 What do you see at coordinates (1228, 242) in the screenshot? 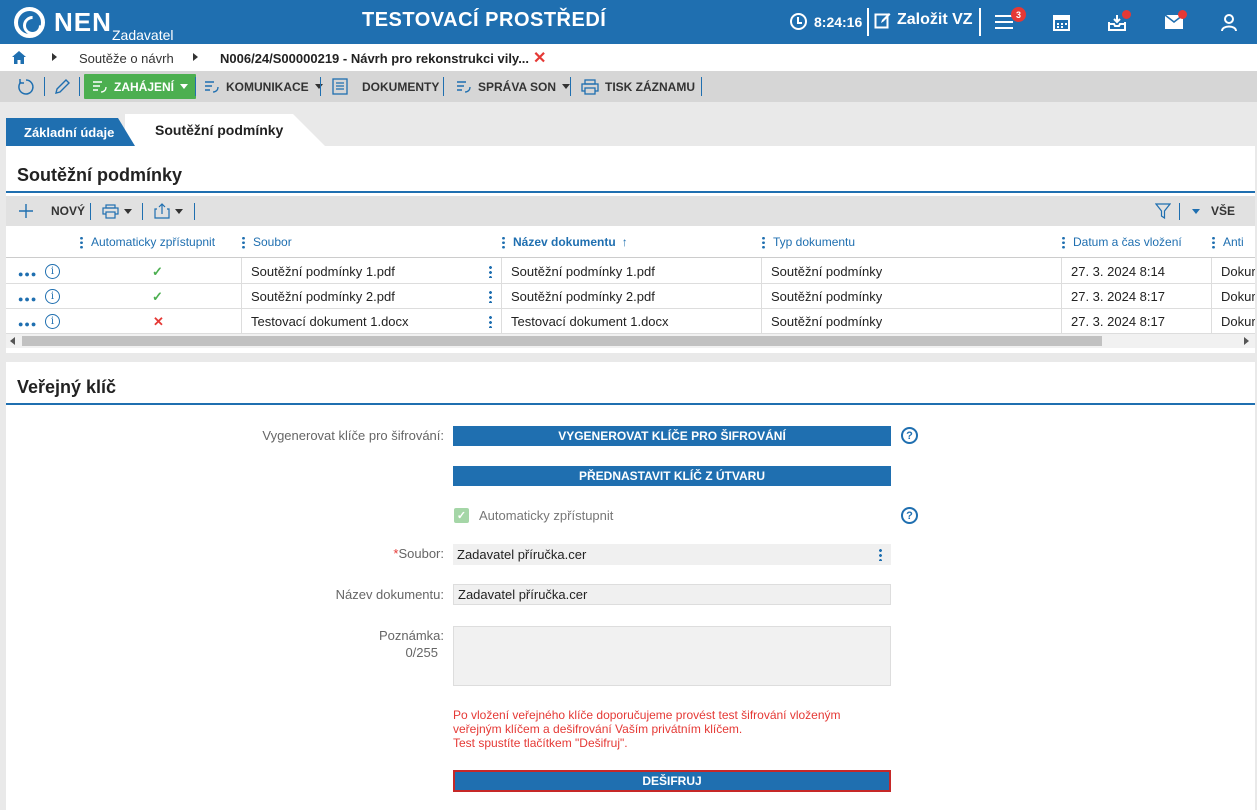
I see `column-header-anti: Anti` at bounding box center [1228, 242].